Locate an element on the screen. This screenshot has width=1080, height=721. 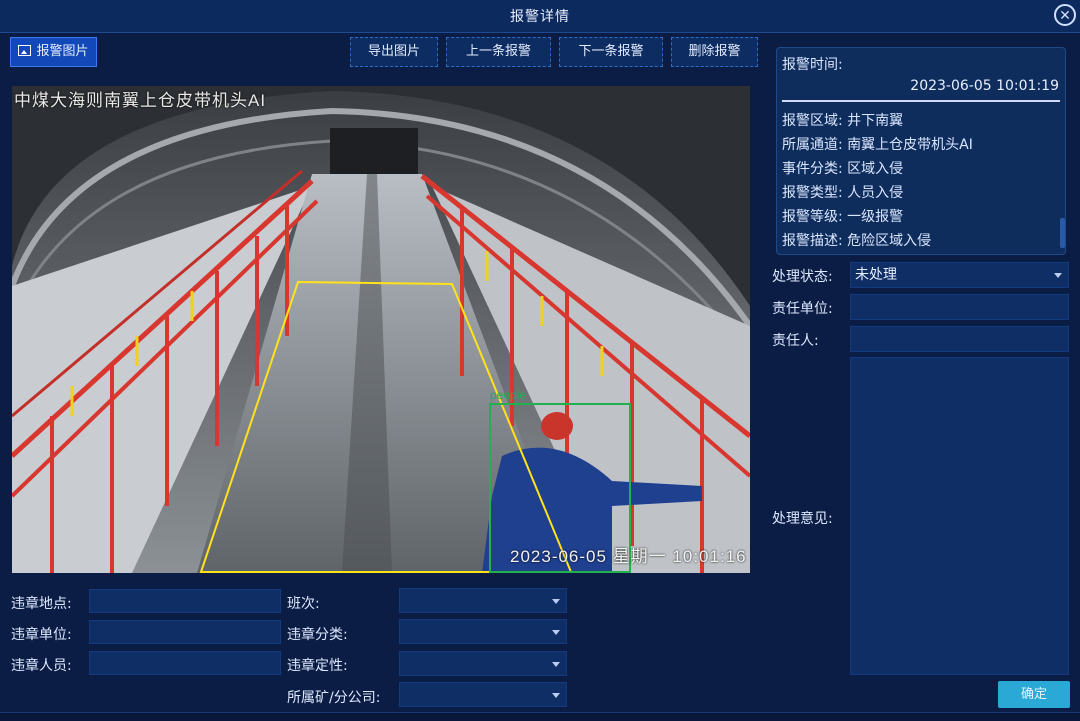
opinion-textarea is located at coordinates (959, 516).